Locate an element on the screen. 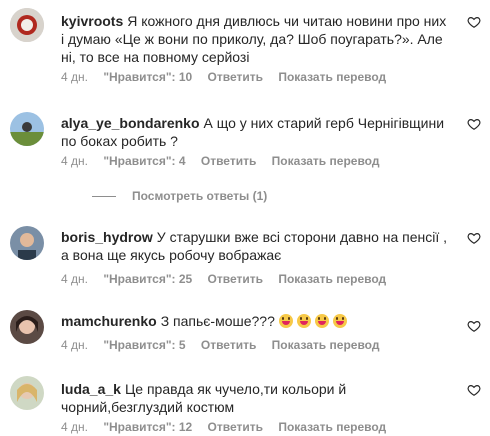 This screenshot has width=490, height=436. username: alya_ye_bondarenko is located at coordinates (130, 123).